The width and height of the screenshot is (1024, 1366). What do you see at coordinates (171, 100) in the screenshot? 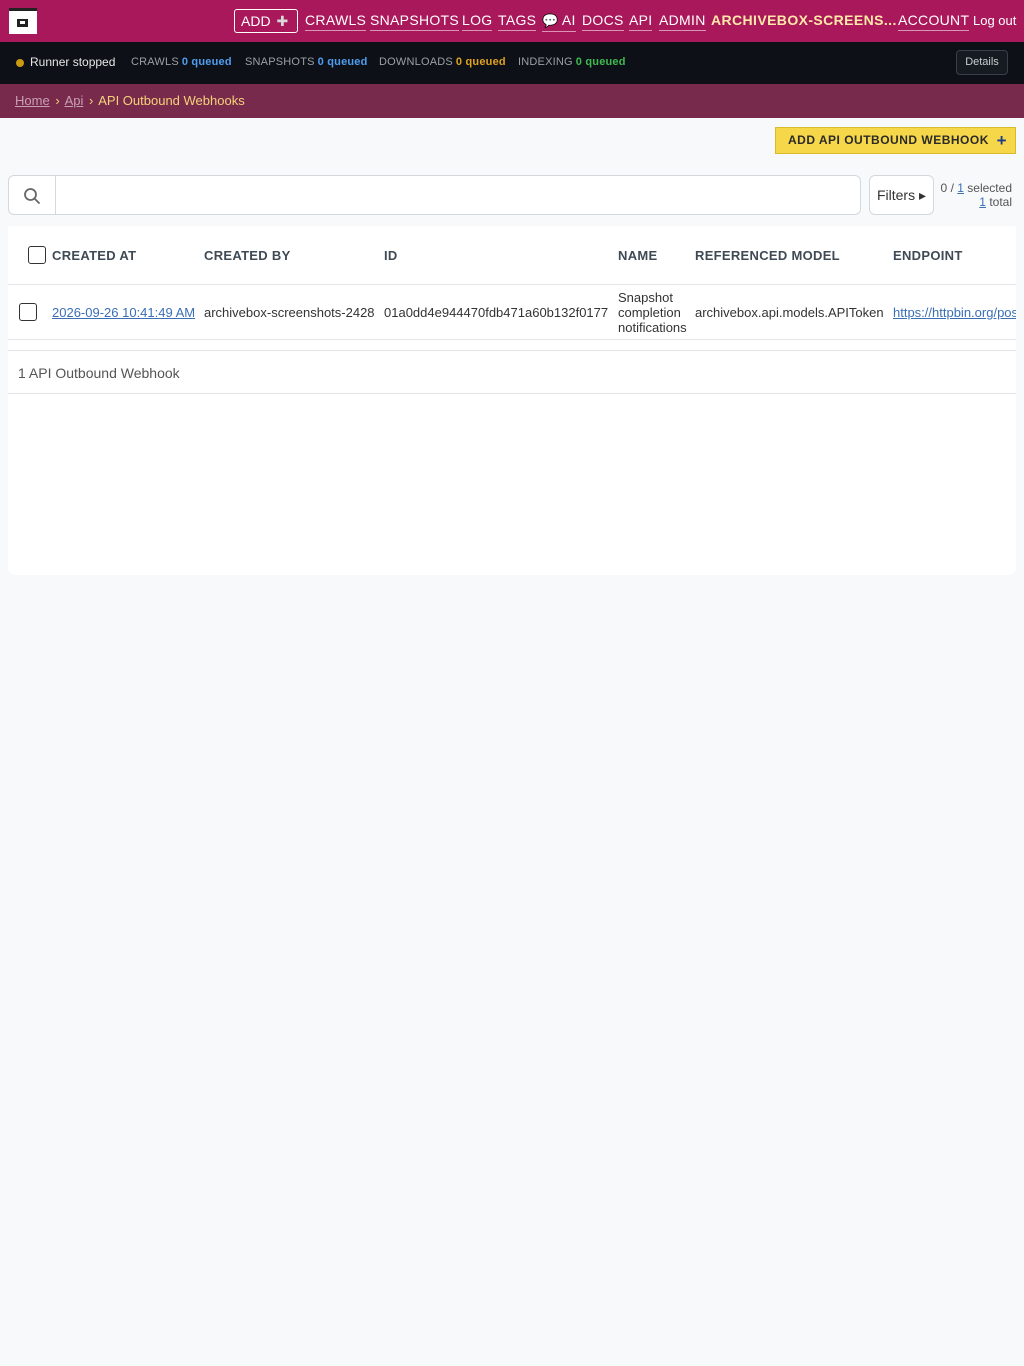
I see `breadcrumb-current: API Outbound Webhooks` at bounding box center [171, 100].